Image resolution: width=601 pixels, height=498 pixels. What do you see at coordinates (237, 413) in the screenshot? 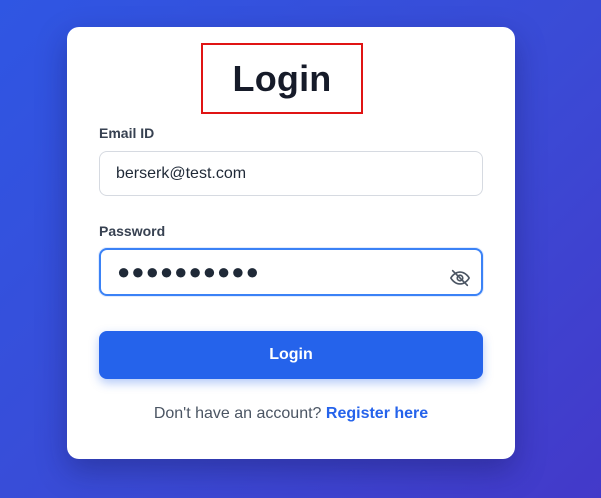
I see `register-prompt-text: Don't have an account?` at bounding box center [237, 413].